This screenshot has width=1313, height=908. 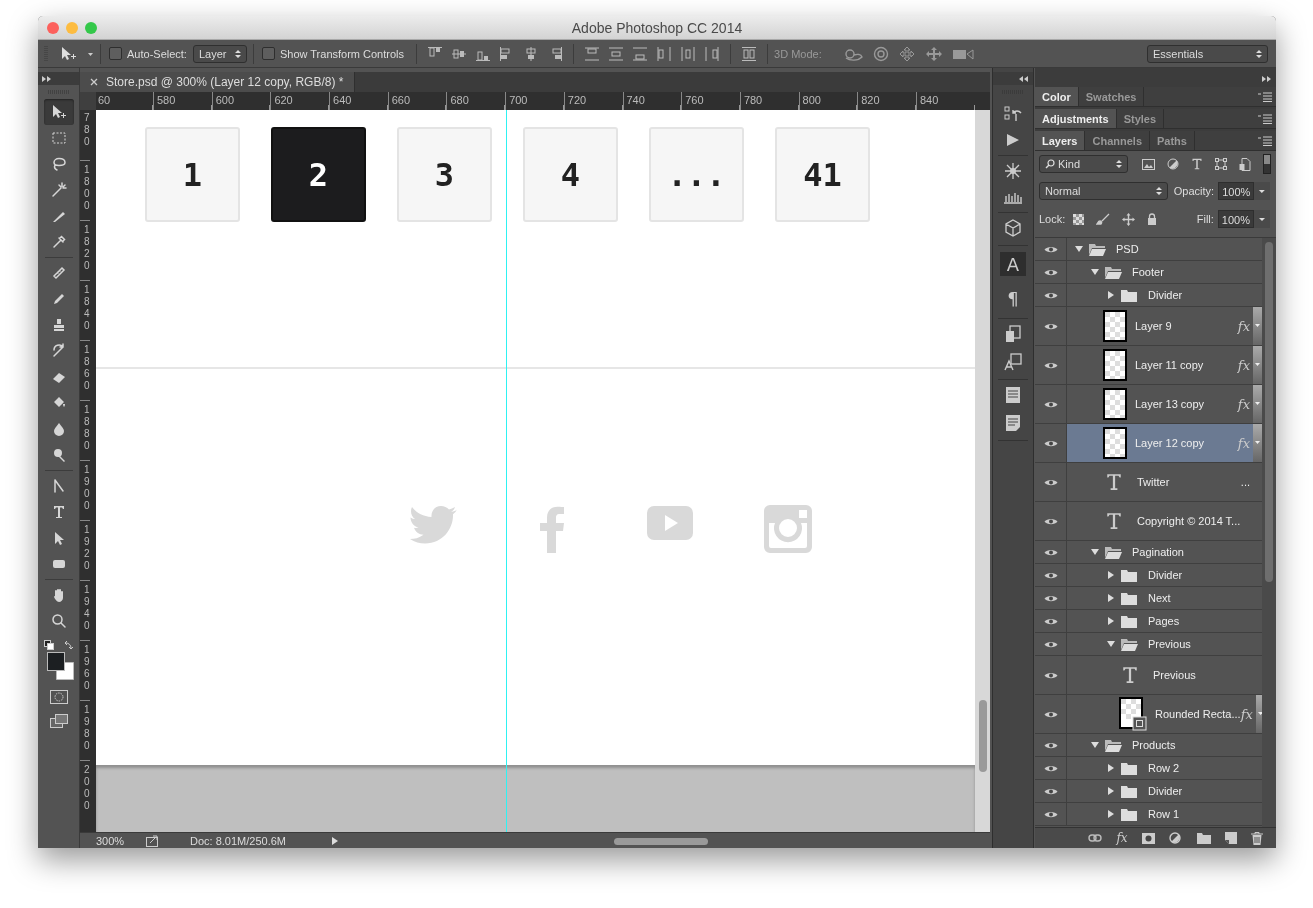 What do you see at coordinates (1013, 298) in the screenshot?
I see `panel-toggle: ¶` at bounding box center [1013, 298].